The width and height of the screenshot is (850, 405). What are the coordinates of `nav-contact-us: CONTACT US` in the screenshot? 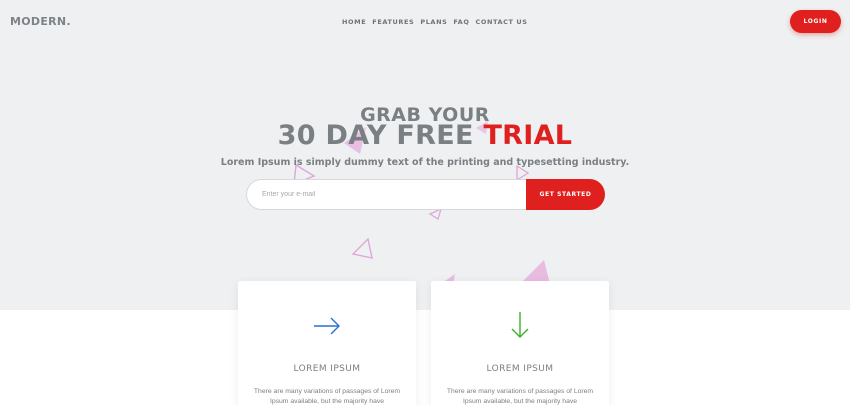 It's located at (501, 22).